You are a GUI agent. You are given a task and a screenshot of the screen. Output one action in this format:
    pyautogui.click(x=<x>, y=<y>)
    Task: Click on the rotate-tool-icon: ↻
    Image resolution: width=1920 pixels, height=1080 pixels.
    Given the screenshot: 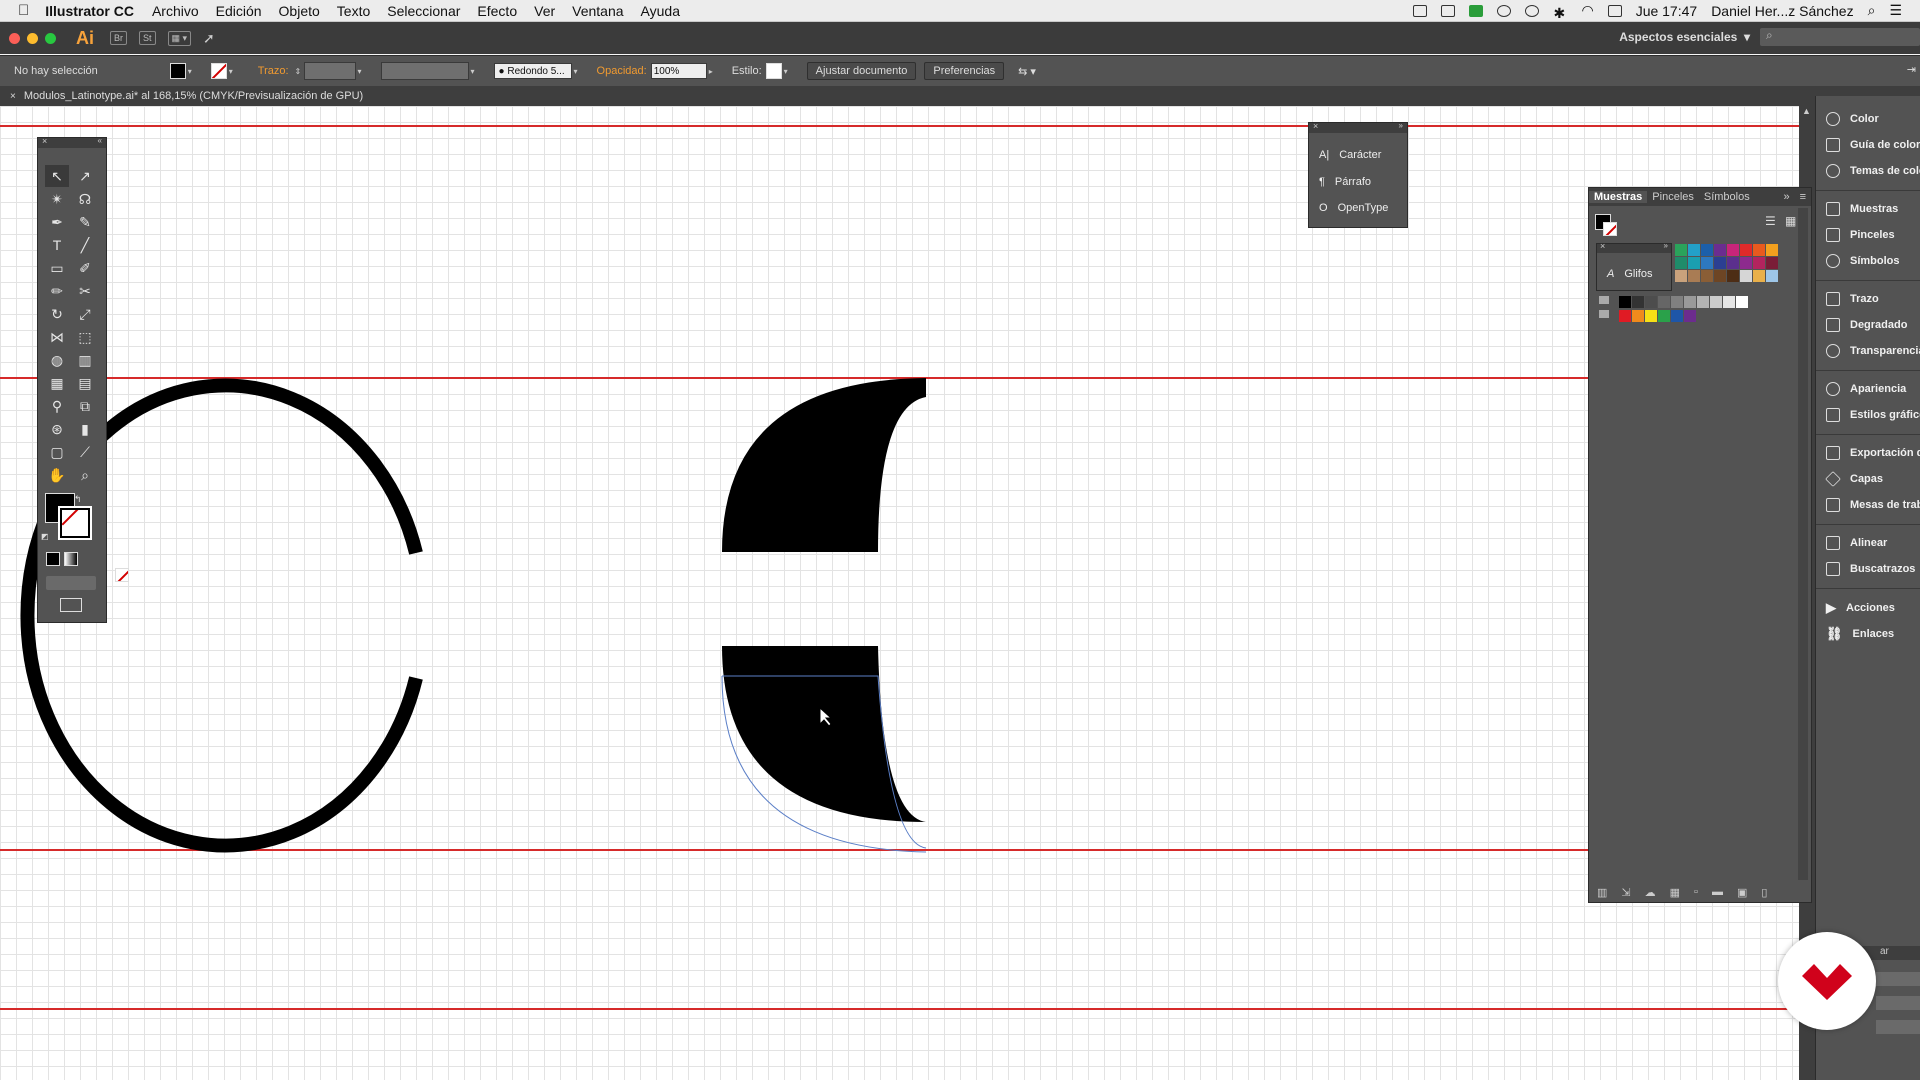 What is the action you would take?
    pyautogui.click(x=57, y=314)
    